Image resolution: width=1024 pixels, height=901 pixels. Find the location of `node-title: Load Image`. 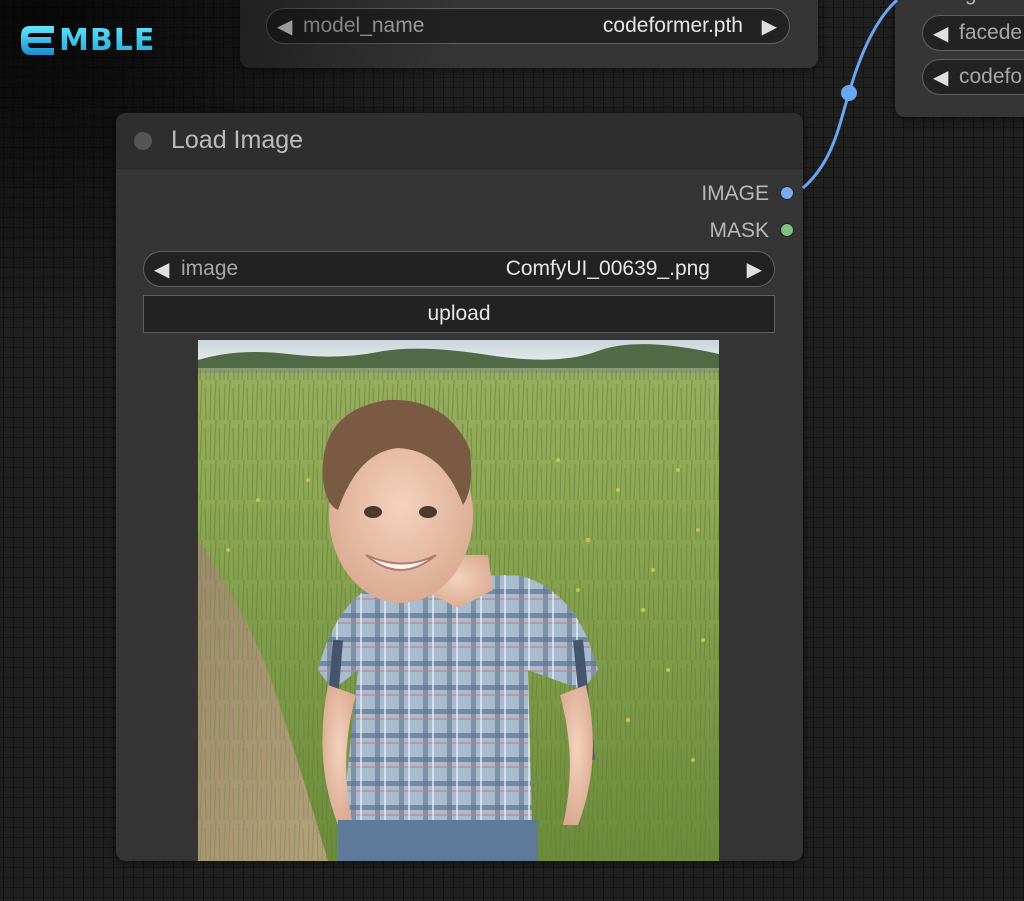

node-title: Load Image is located at coordinates (237, 140).